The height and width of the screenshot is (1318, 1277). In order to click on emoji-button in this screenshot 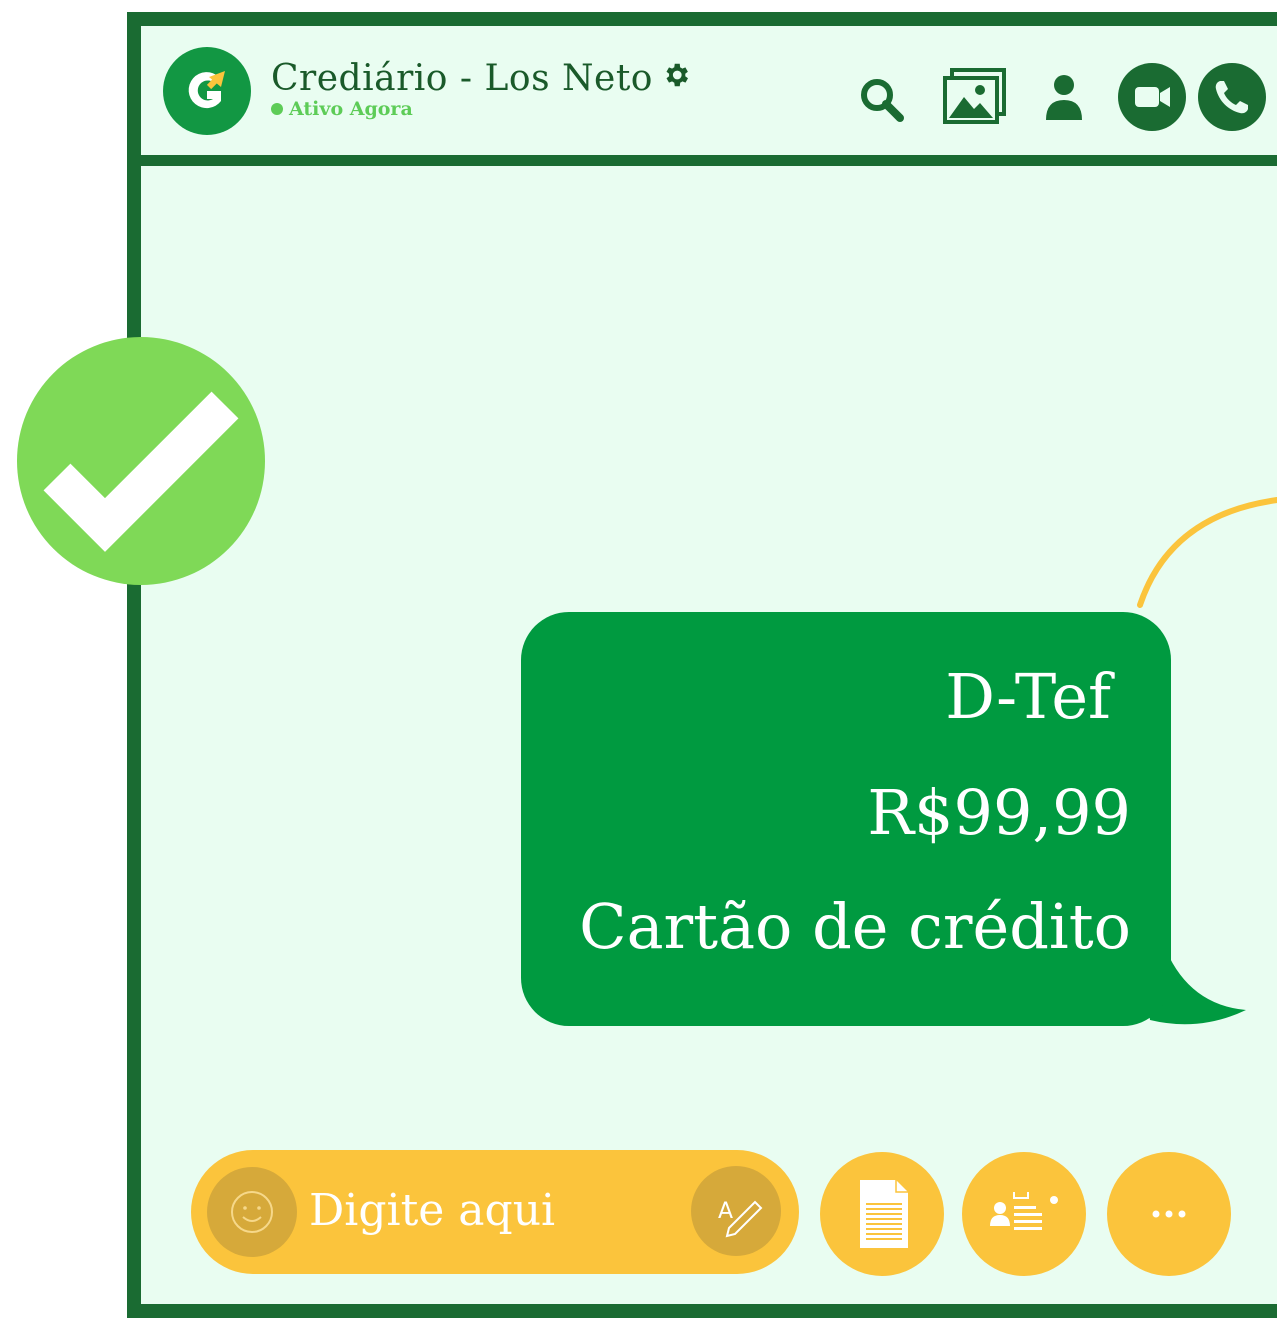, I will do `click(252, 1212)`.